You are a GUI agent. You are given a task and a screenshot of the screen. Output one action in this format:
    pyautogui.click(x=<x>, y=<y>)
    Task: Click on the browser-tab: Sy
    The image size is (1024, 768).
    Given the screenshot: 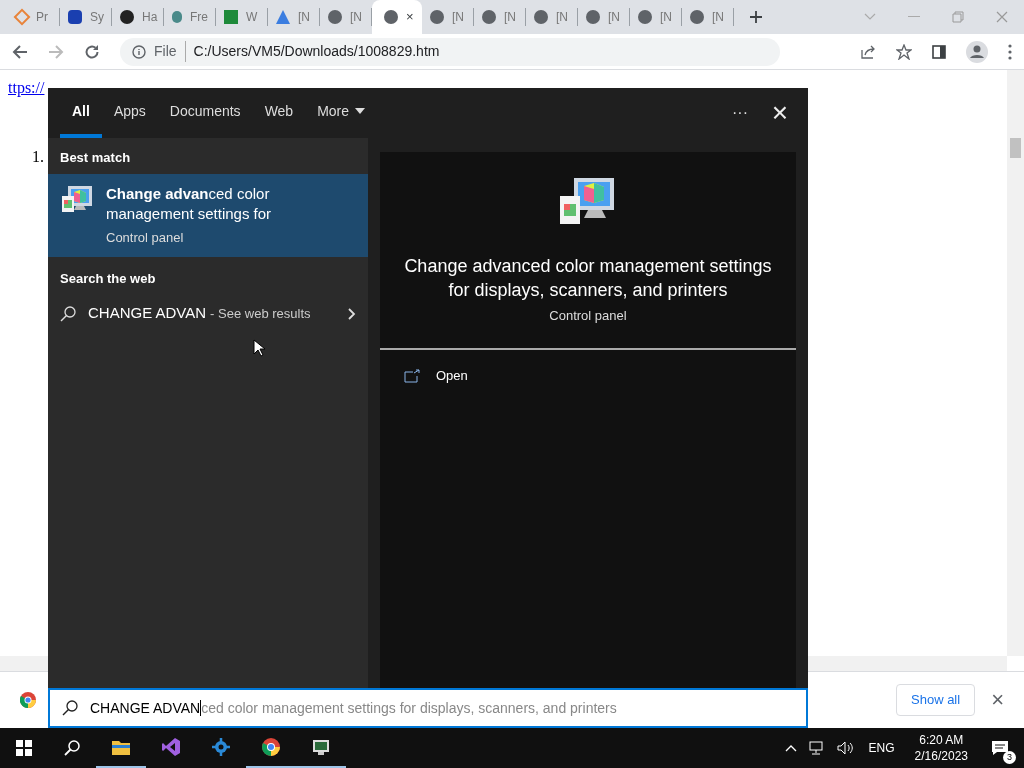 What is the action you would take?
    pyautogui.click(x=86, y=17)
    